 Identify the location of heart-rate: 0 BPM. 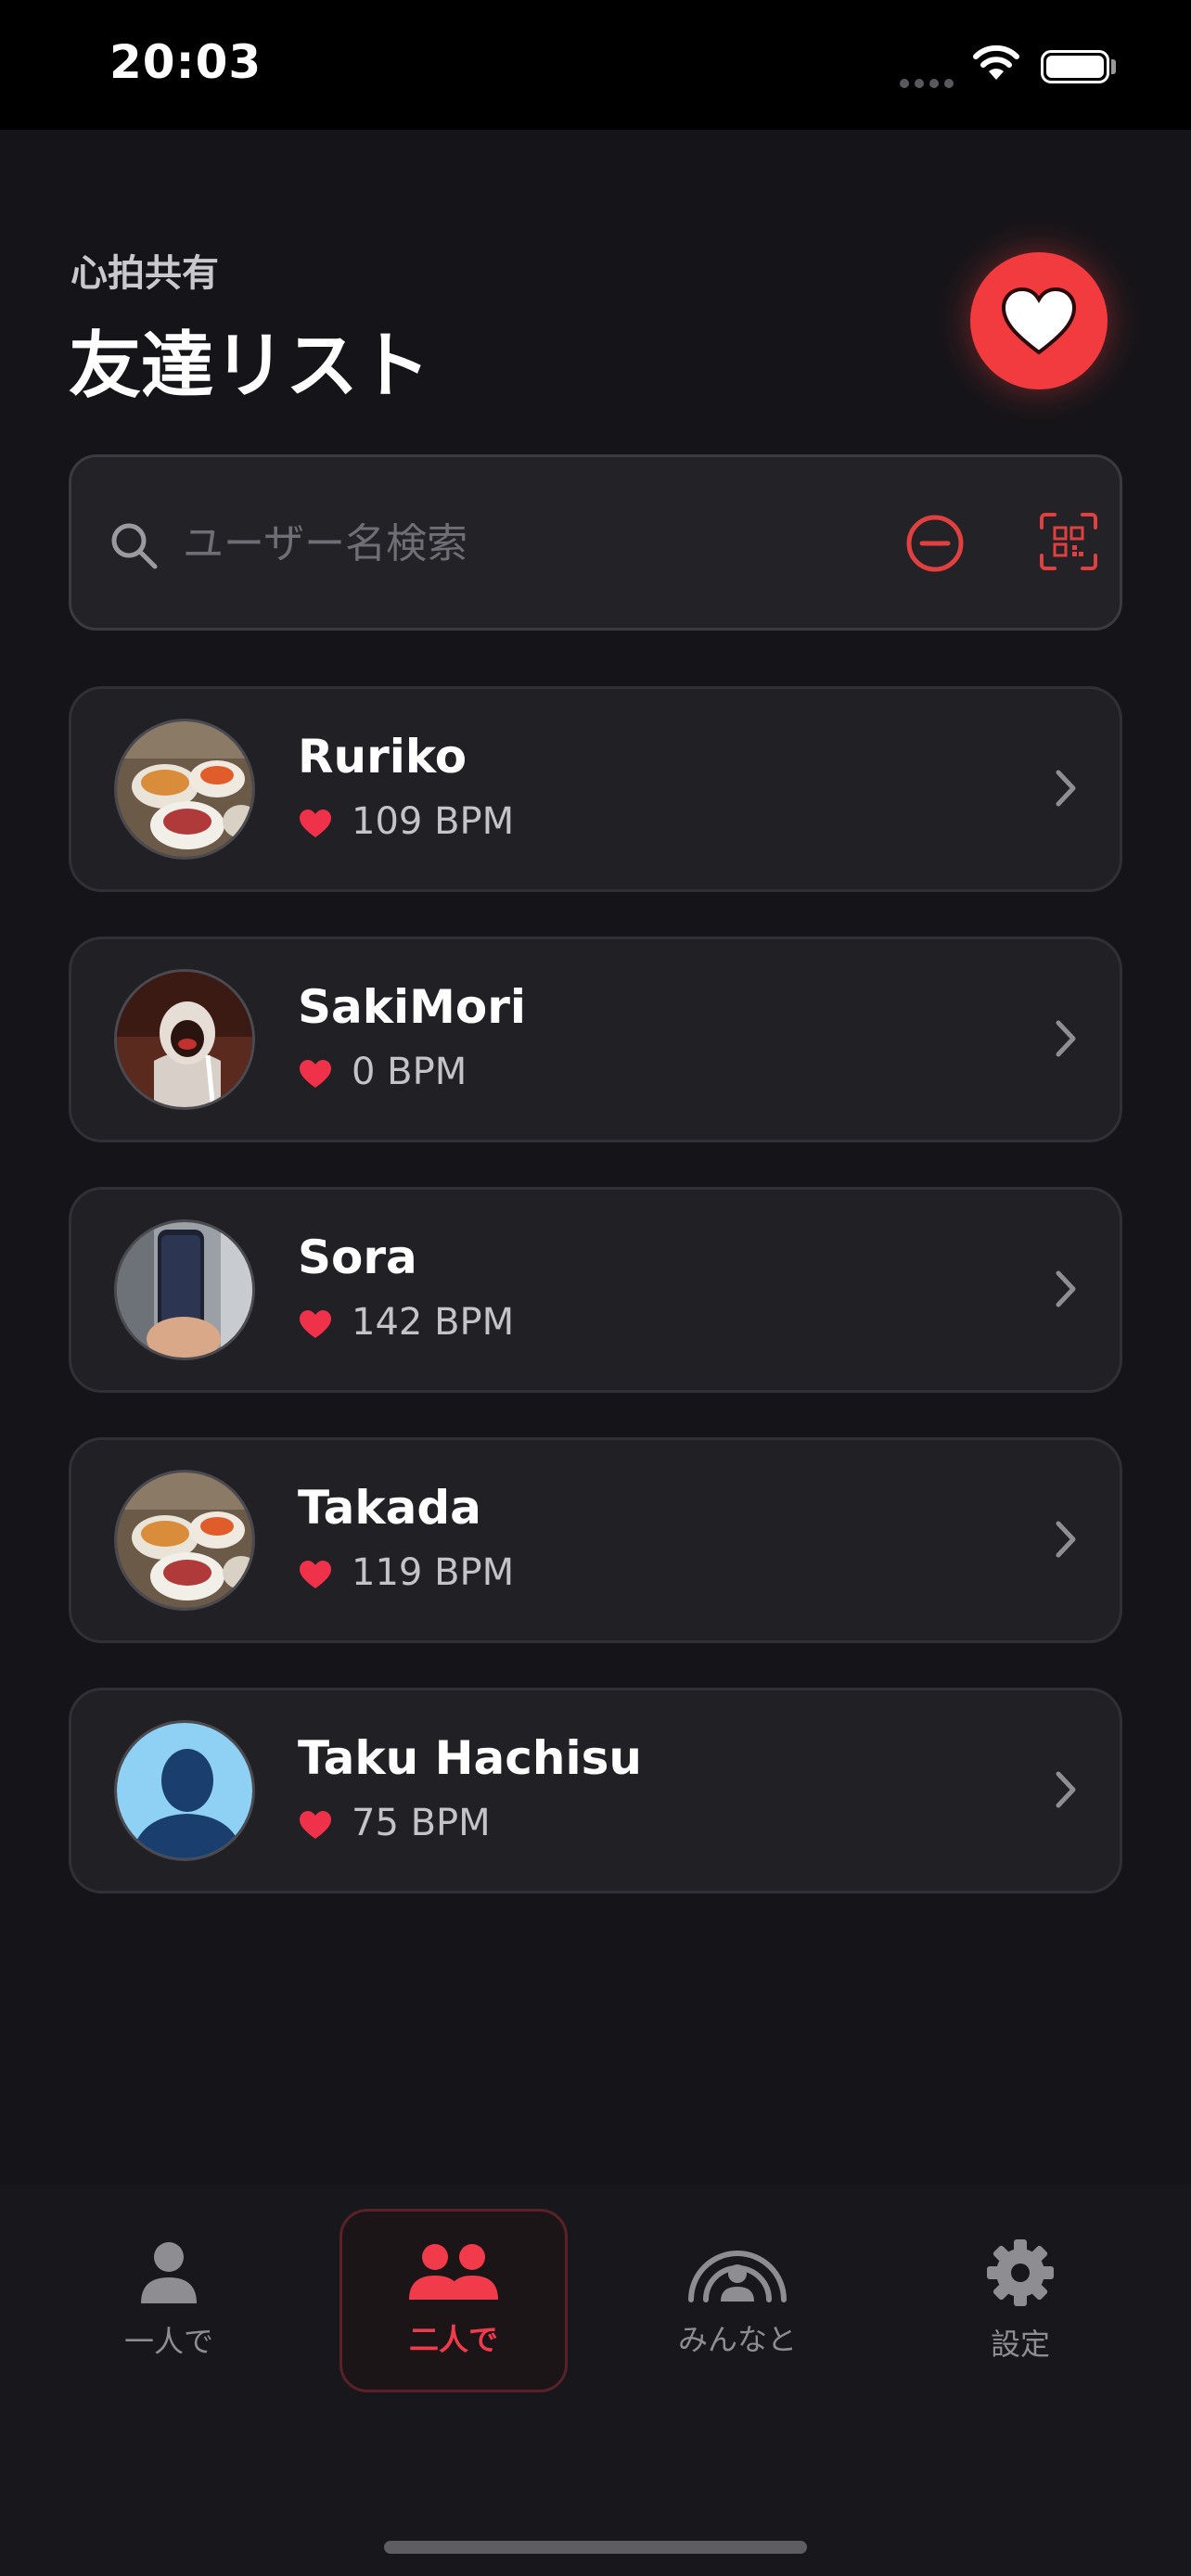
(382, 1072).